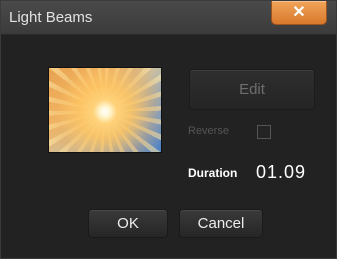 The image size is (337, 259). I want to click on light-beams-thumbnail, so click(105, 110).